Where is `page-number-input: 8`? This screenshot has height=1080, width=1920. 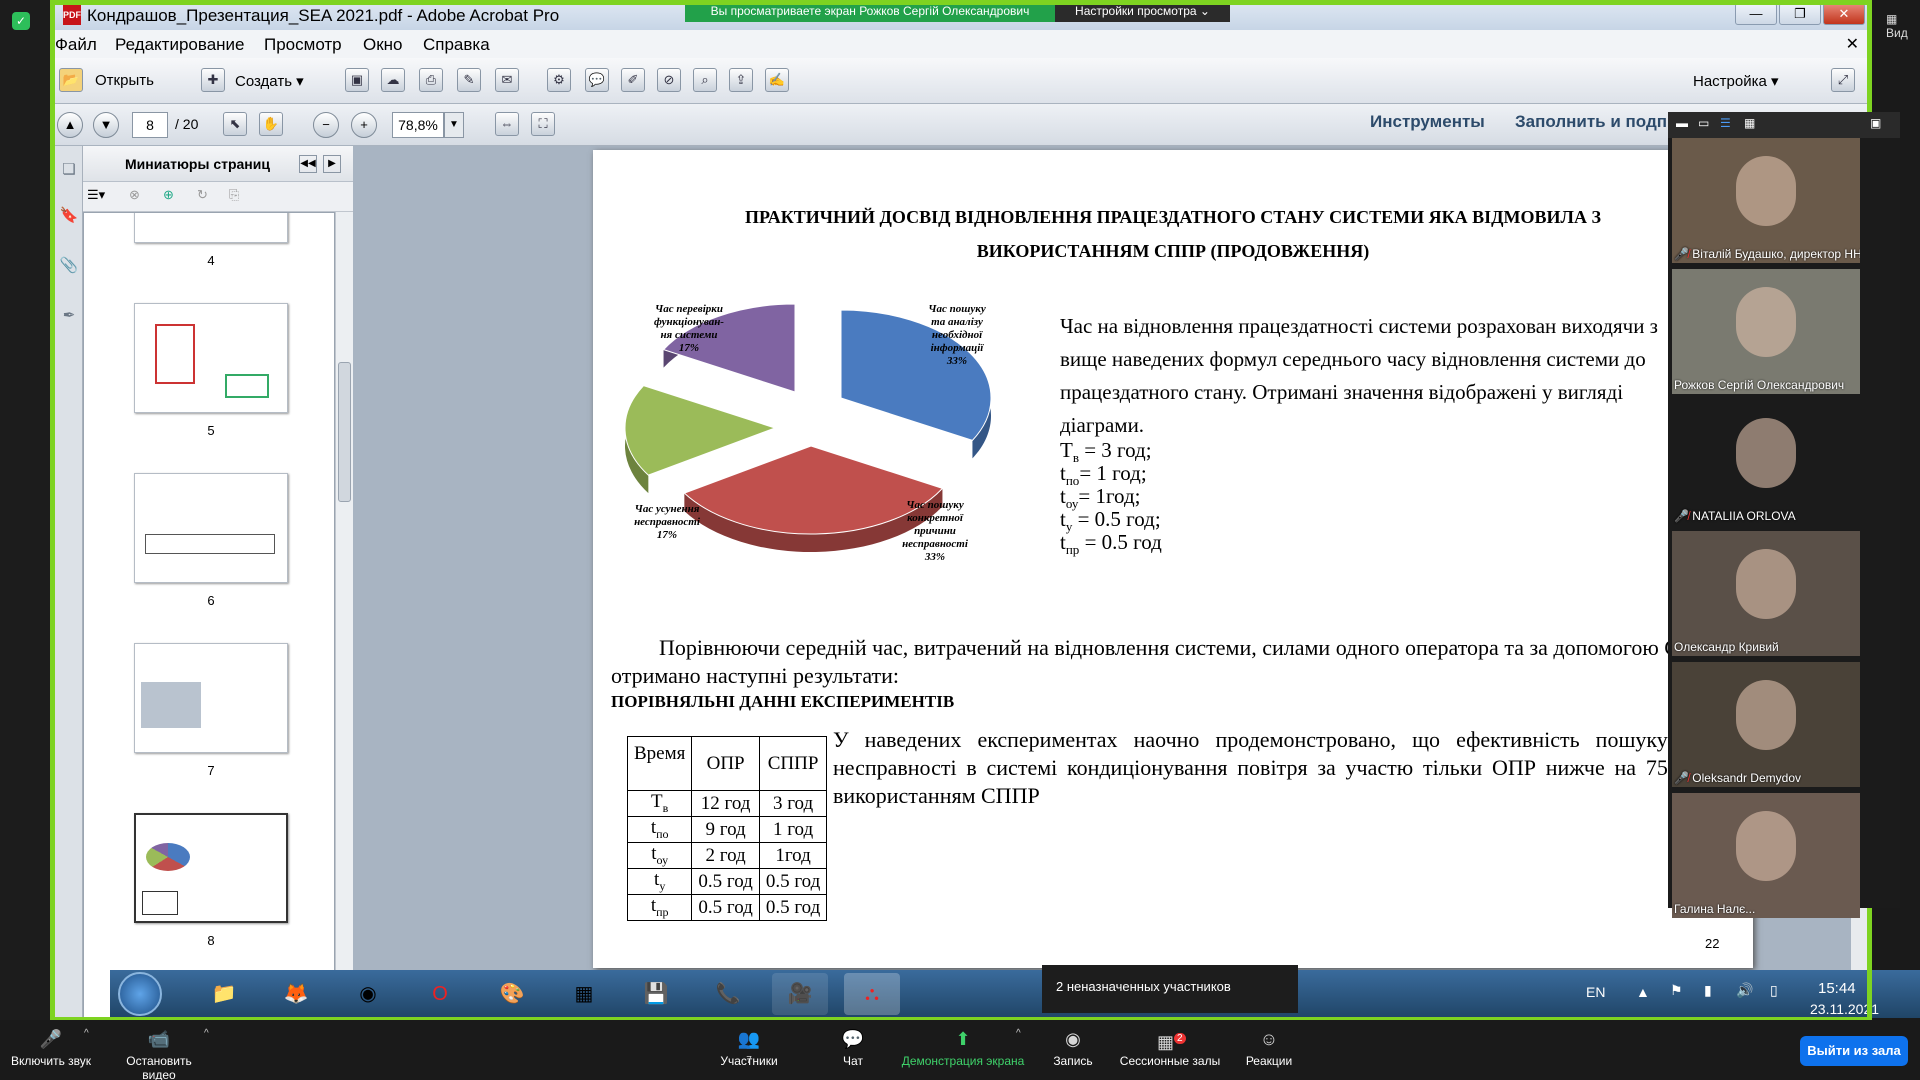
page-number-input: 8 is located at coordinates (150, 125).